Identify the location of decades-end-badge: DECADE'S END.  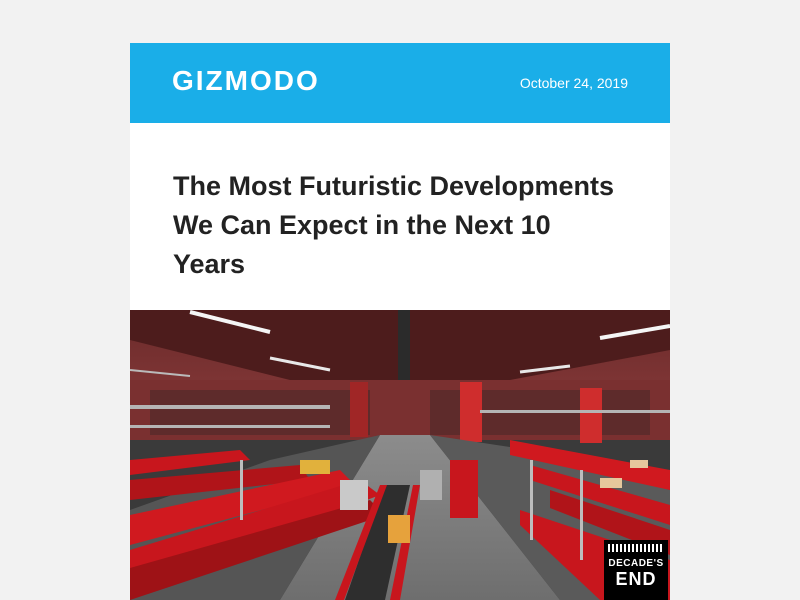
(636, 570).